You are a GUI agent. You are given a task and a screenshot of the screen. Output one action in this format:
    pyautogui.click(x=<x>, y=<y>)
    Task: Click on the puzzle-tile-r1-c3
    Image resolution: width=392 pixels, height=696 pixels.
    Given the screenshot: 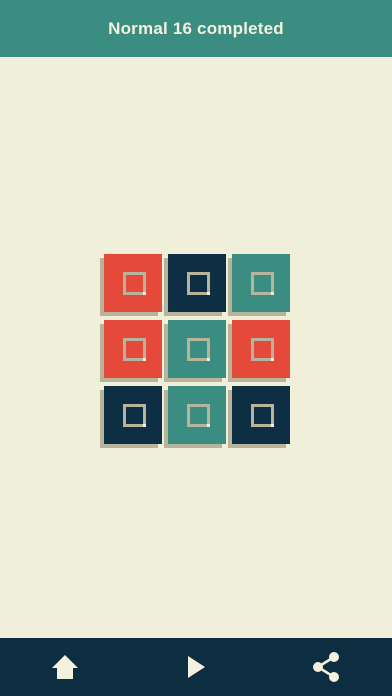 What is the action you would take?
    pyautogui.click(x=261, y=283)
    